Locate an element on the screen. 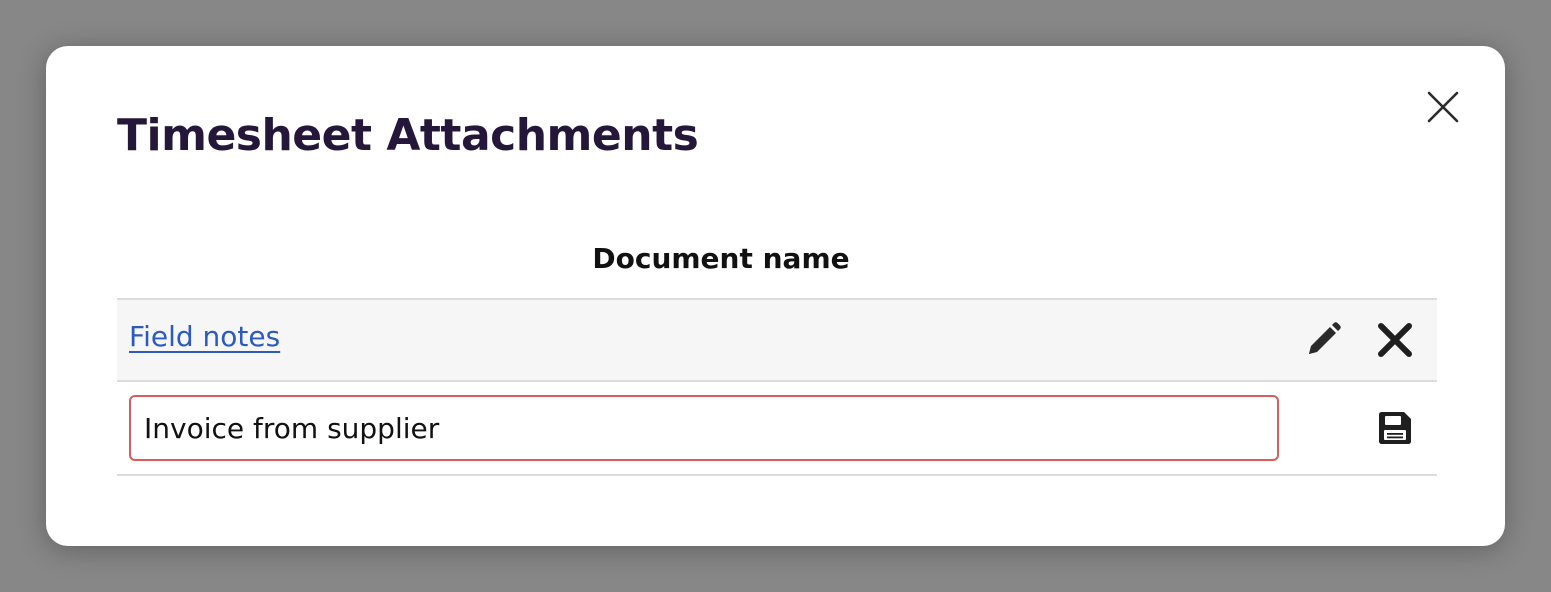 This screenshot has height=592, width=1551. delete-button is located at coordinates (1395, 340).